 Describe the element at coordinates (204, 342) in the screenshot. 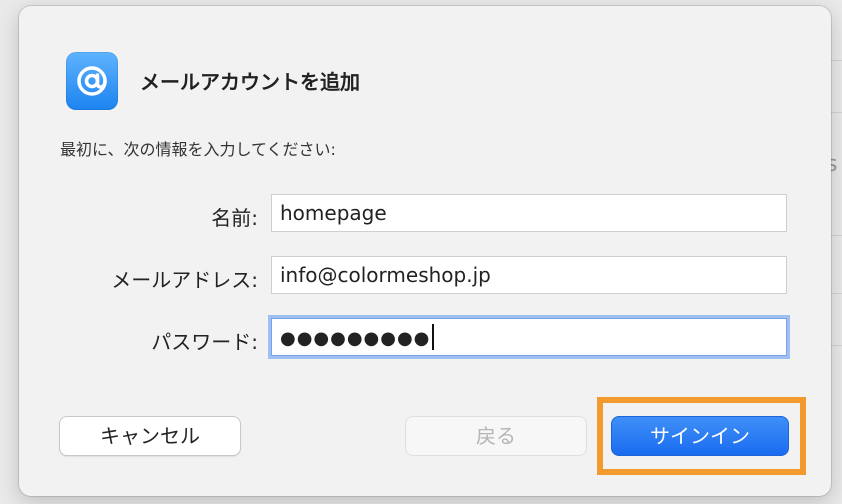

I see `password-label: パスワード:` at that location.